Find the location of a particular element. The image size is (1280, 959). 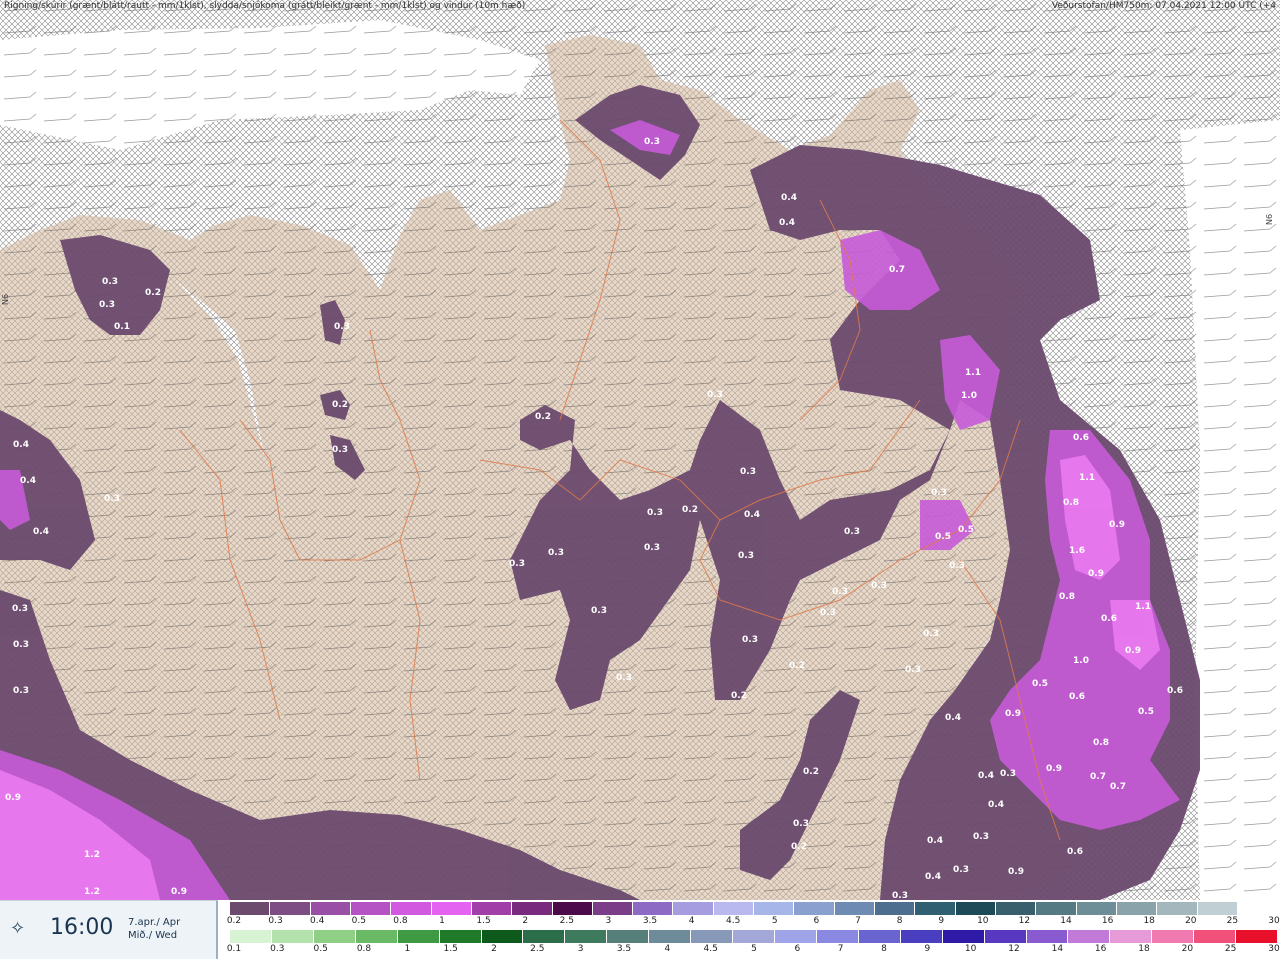

compass-star-icon: ✧ is located at coordinates (19, 929).